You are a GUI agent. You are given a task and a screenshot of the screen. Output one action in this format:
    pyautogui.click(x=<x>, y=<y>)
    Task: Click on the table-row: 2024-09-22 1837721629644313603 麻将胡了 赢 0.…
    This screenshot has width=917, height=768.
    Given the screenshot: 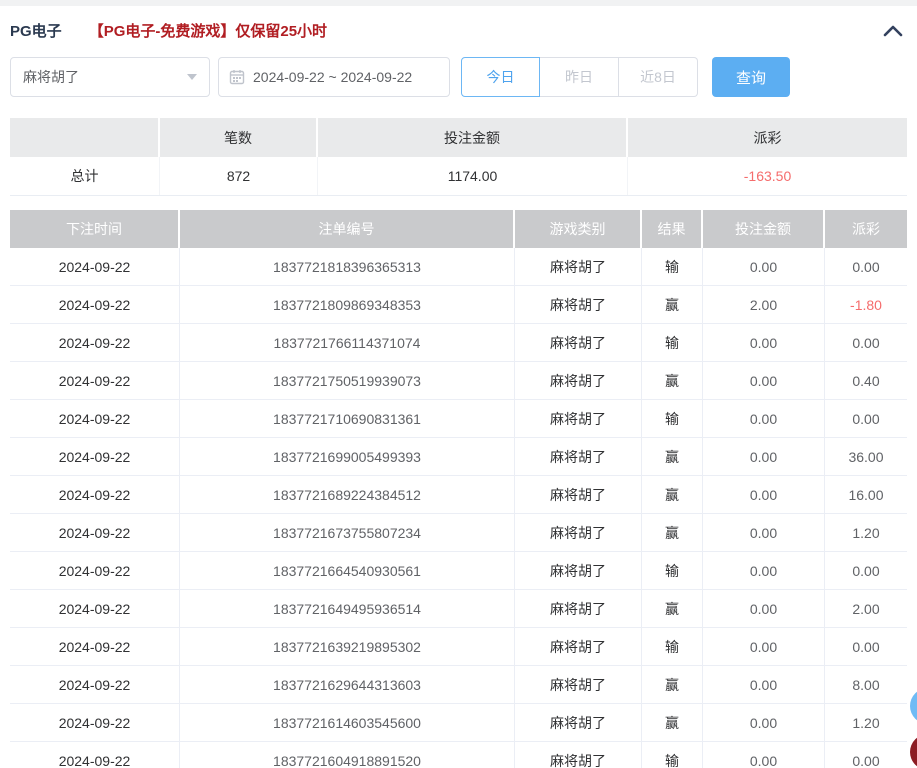 What is the action you would take?
    pyautogui.click(x=458, y=685)
    